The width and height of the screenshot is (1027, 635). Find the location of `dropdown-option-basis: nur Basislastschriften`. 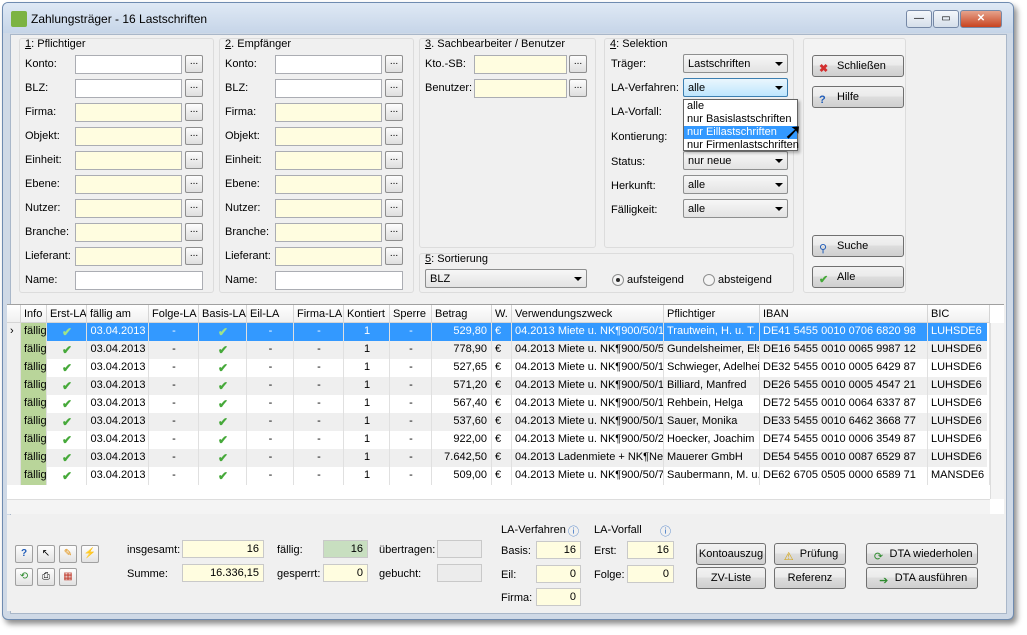

dropdown-option-basis: nur Basislastschriften is located at coordinates (740, 119).